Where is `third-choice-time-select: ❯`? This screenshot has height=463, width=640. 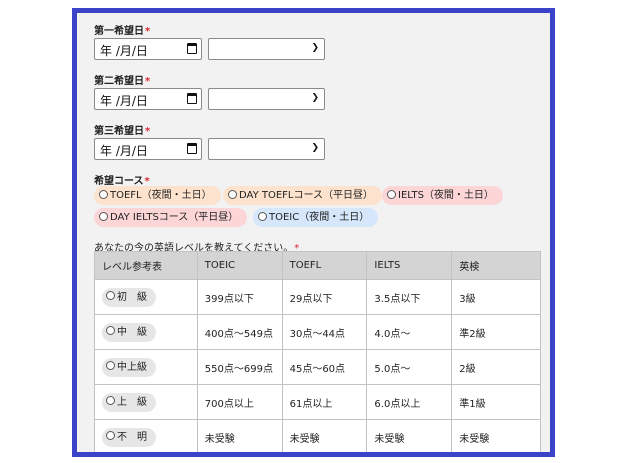 third-choice-time-select: ❯ is located at coordinates (266, 149).